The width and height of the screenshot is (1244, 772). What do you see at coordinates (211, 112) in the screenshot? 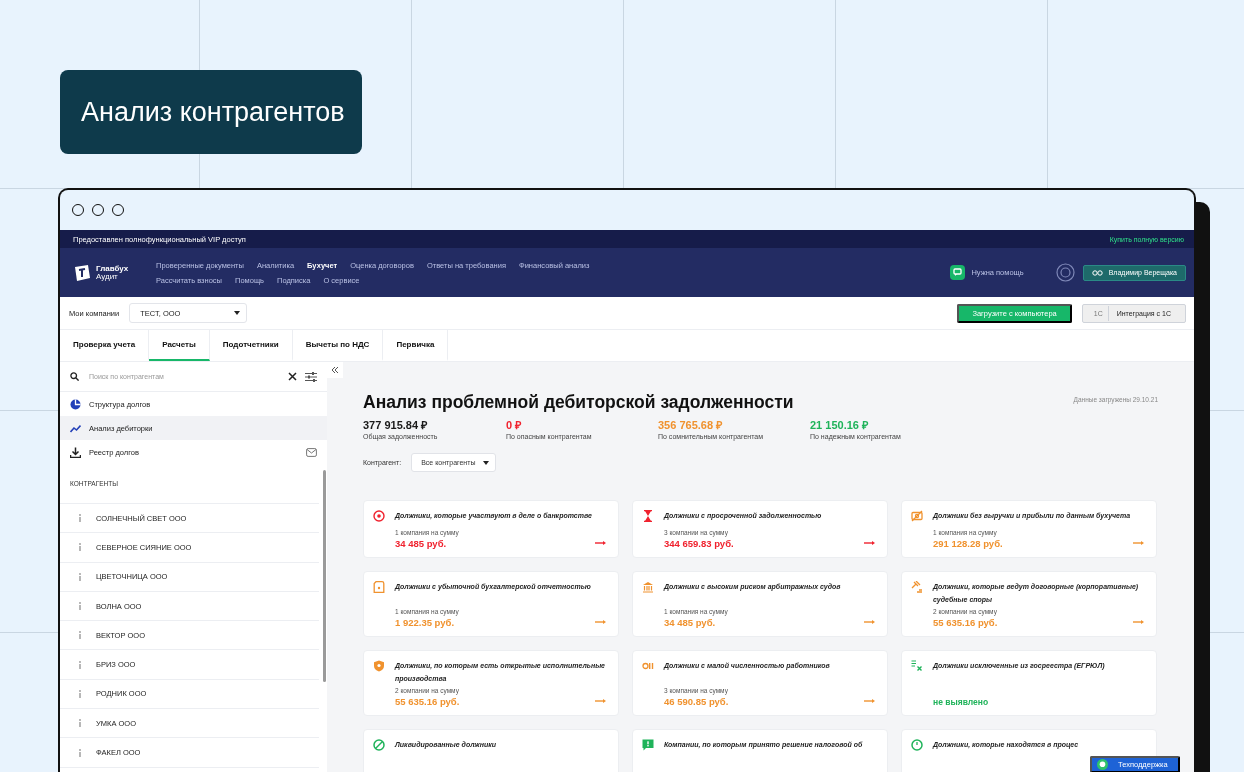
I see `promo-label: Анализ контрагентов` at bounding box center [211, 112].